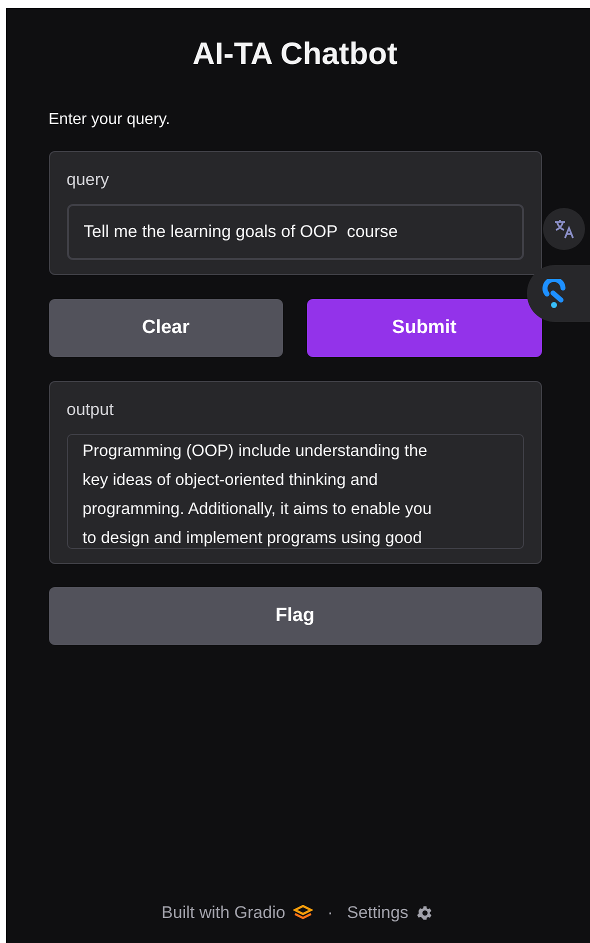 Image resolution: width=590 pixels, height=943 pixels. Describe the element at coordinates (257, 509) in the screenshot. I see `output-text-line: programming. Additionally, it aims to enable you` at that location.